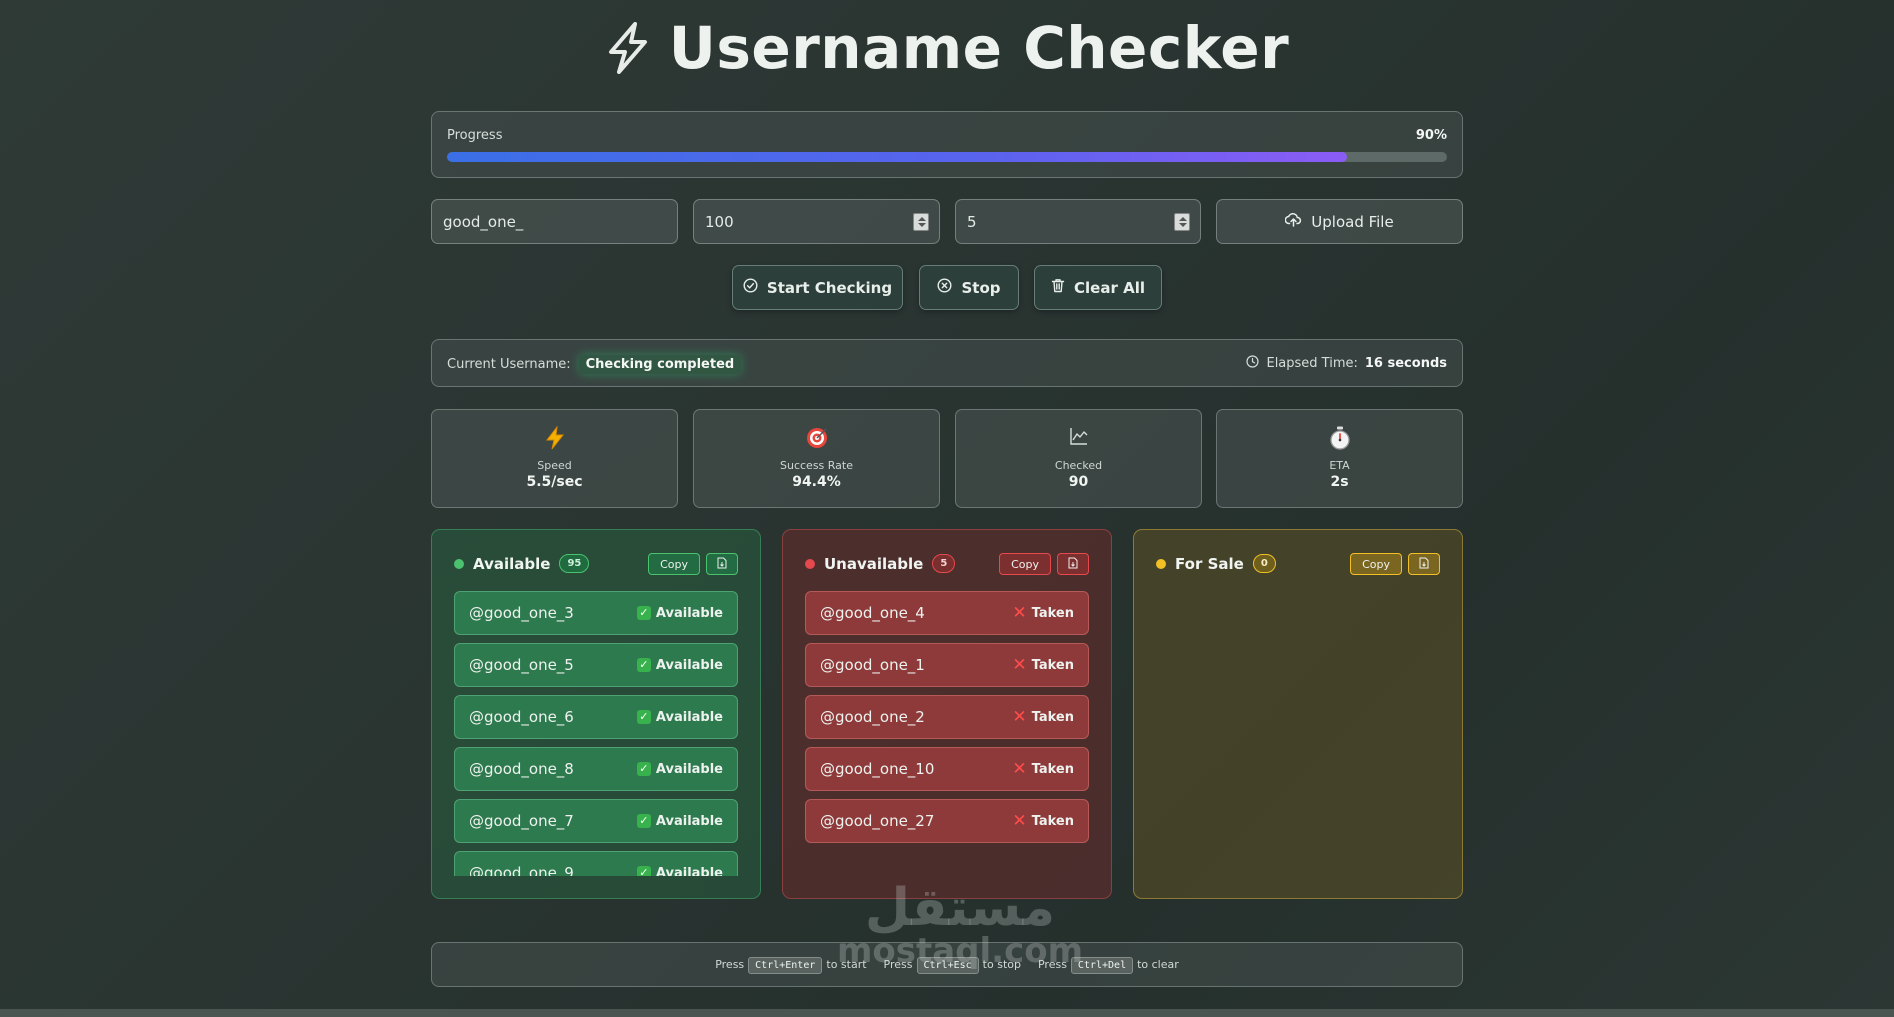  Describe the element at coordinates (785, 965) in the screenshot. I see `start-shortcut-key: Ctrl+Enter` at that location.